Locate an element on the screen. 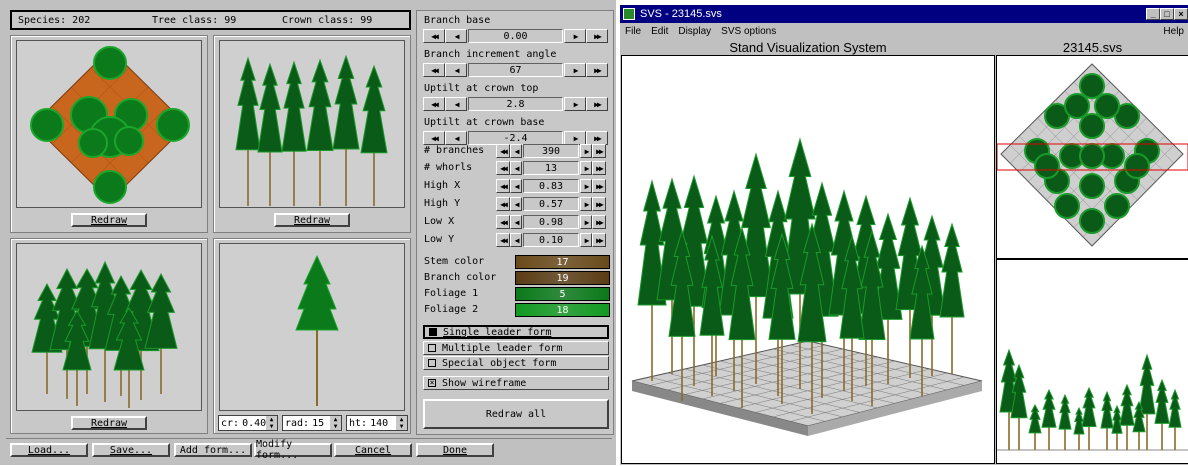 The height and width of the screenshot is (466, 1188). cancel-label: Cancel is located at coordinates (373, 450).